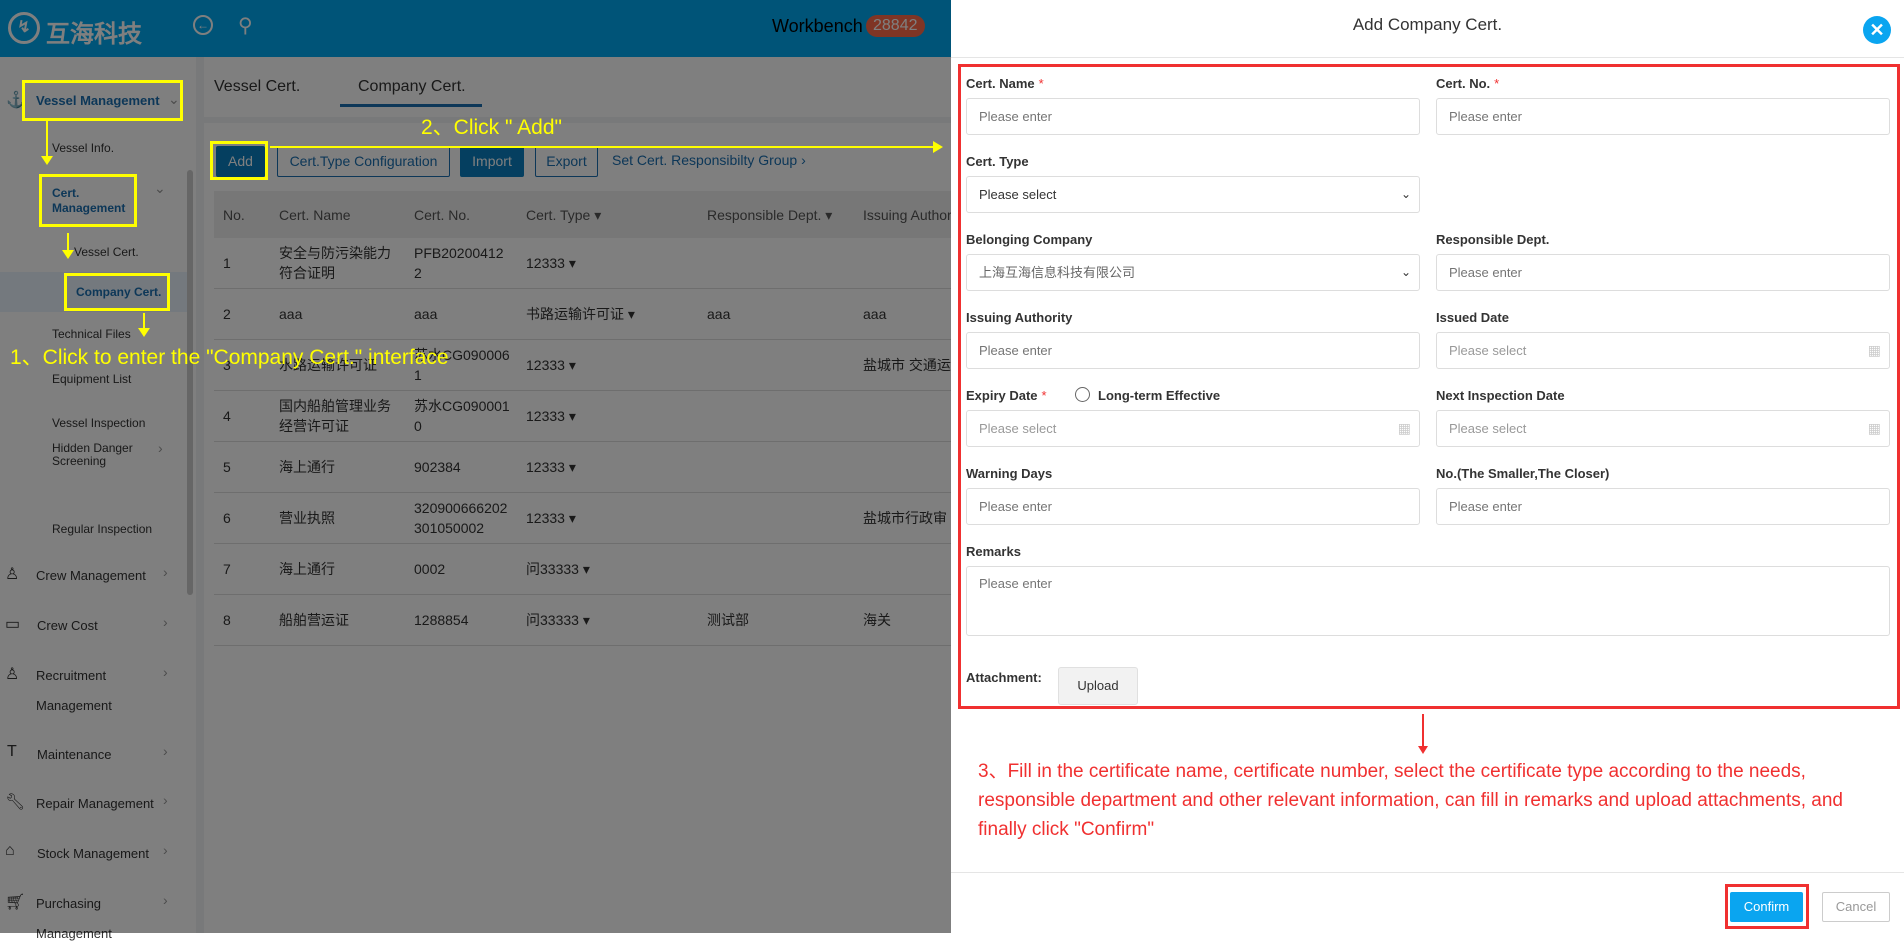 The width and height of the screenshot is (1904, 941). Describe the element at coordinates (1159, 395) in the screenshot. I see `long-term-label: Long-term Effective` at that location.